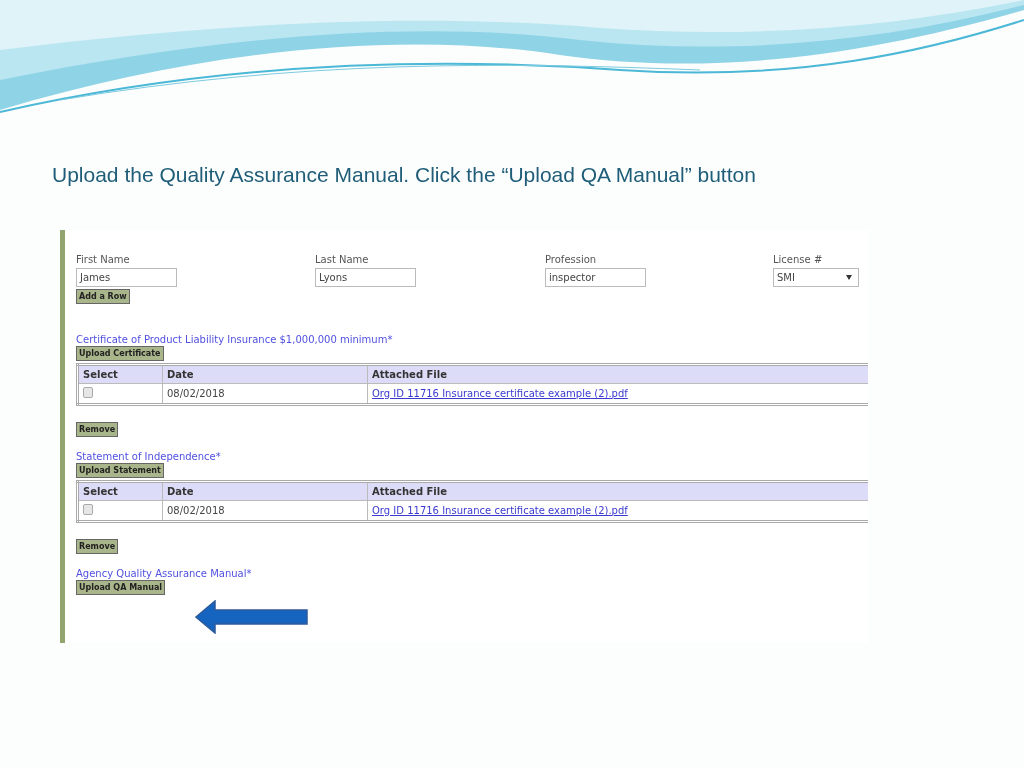 The width and height of the screenshot is (1024, 768). Describe the element at coordinates (365, 277) in the screenshot. I see `text-field: Lyons` at that location.